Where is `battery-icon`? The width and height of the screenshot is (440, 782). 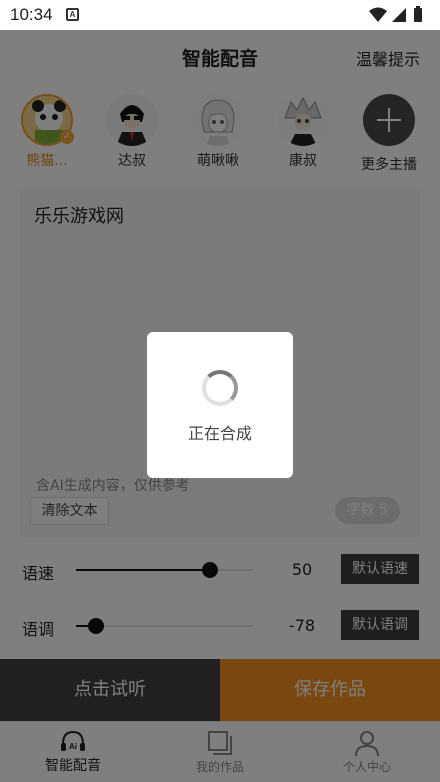
battery-icon is located at coordinates (418, 15).